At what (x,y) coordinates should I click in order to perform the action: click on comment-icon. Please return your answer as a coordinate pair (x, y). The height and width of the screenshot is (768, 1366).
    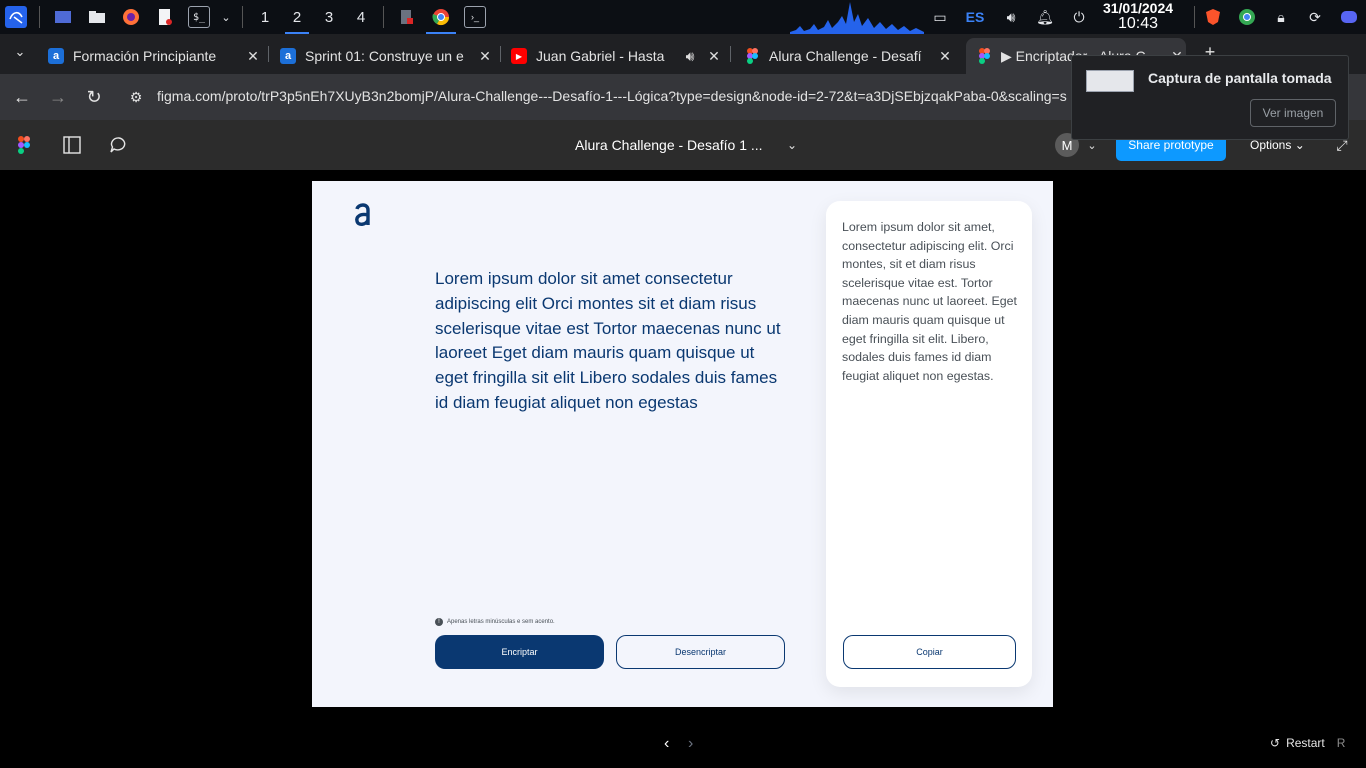
    Looking at the image, I should click on (119, 145).